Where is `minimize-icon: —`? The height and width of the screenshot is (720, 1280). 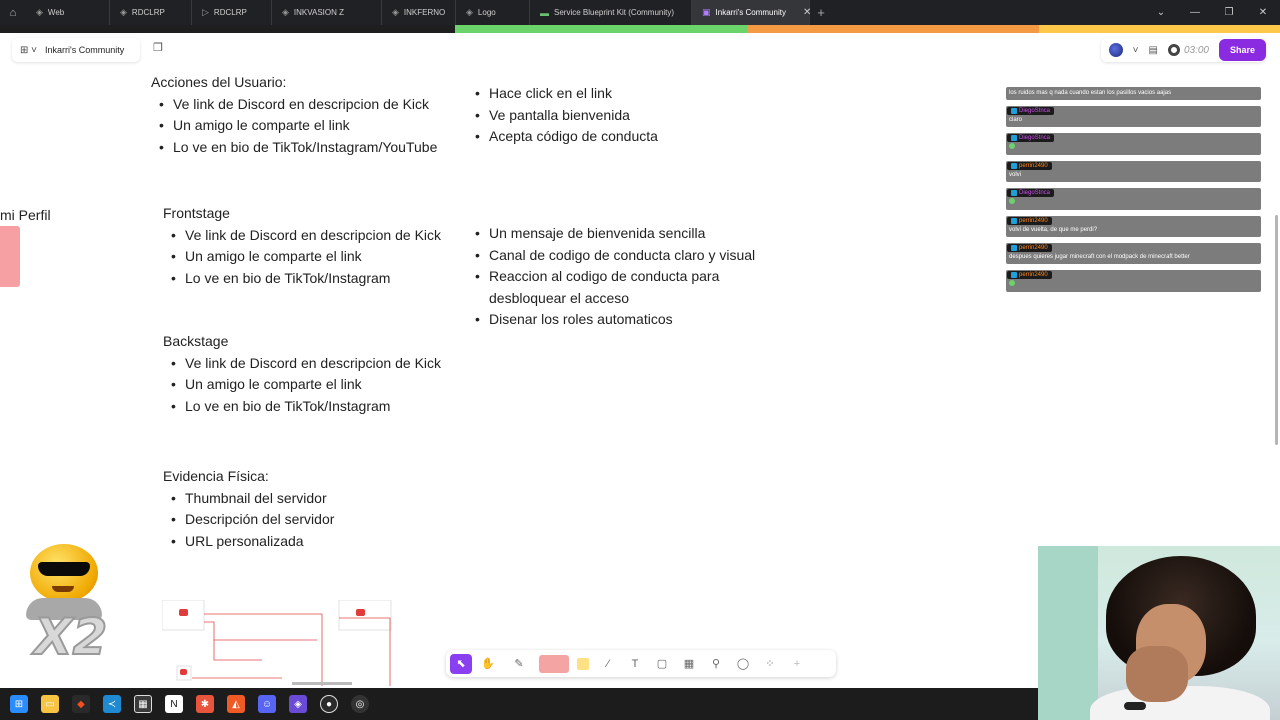
minimize-icon: — is located at coordinates (1195, 12).